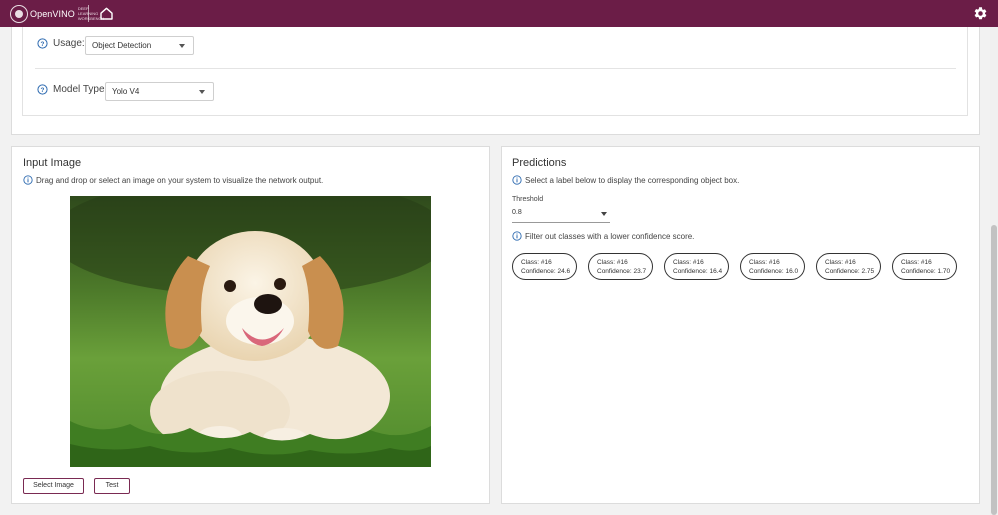 Image resolution: width=998 pixels, height=515 pixels. I want to click on input-image-title: Input Image, so click(52, 163).